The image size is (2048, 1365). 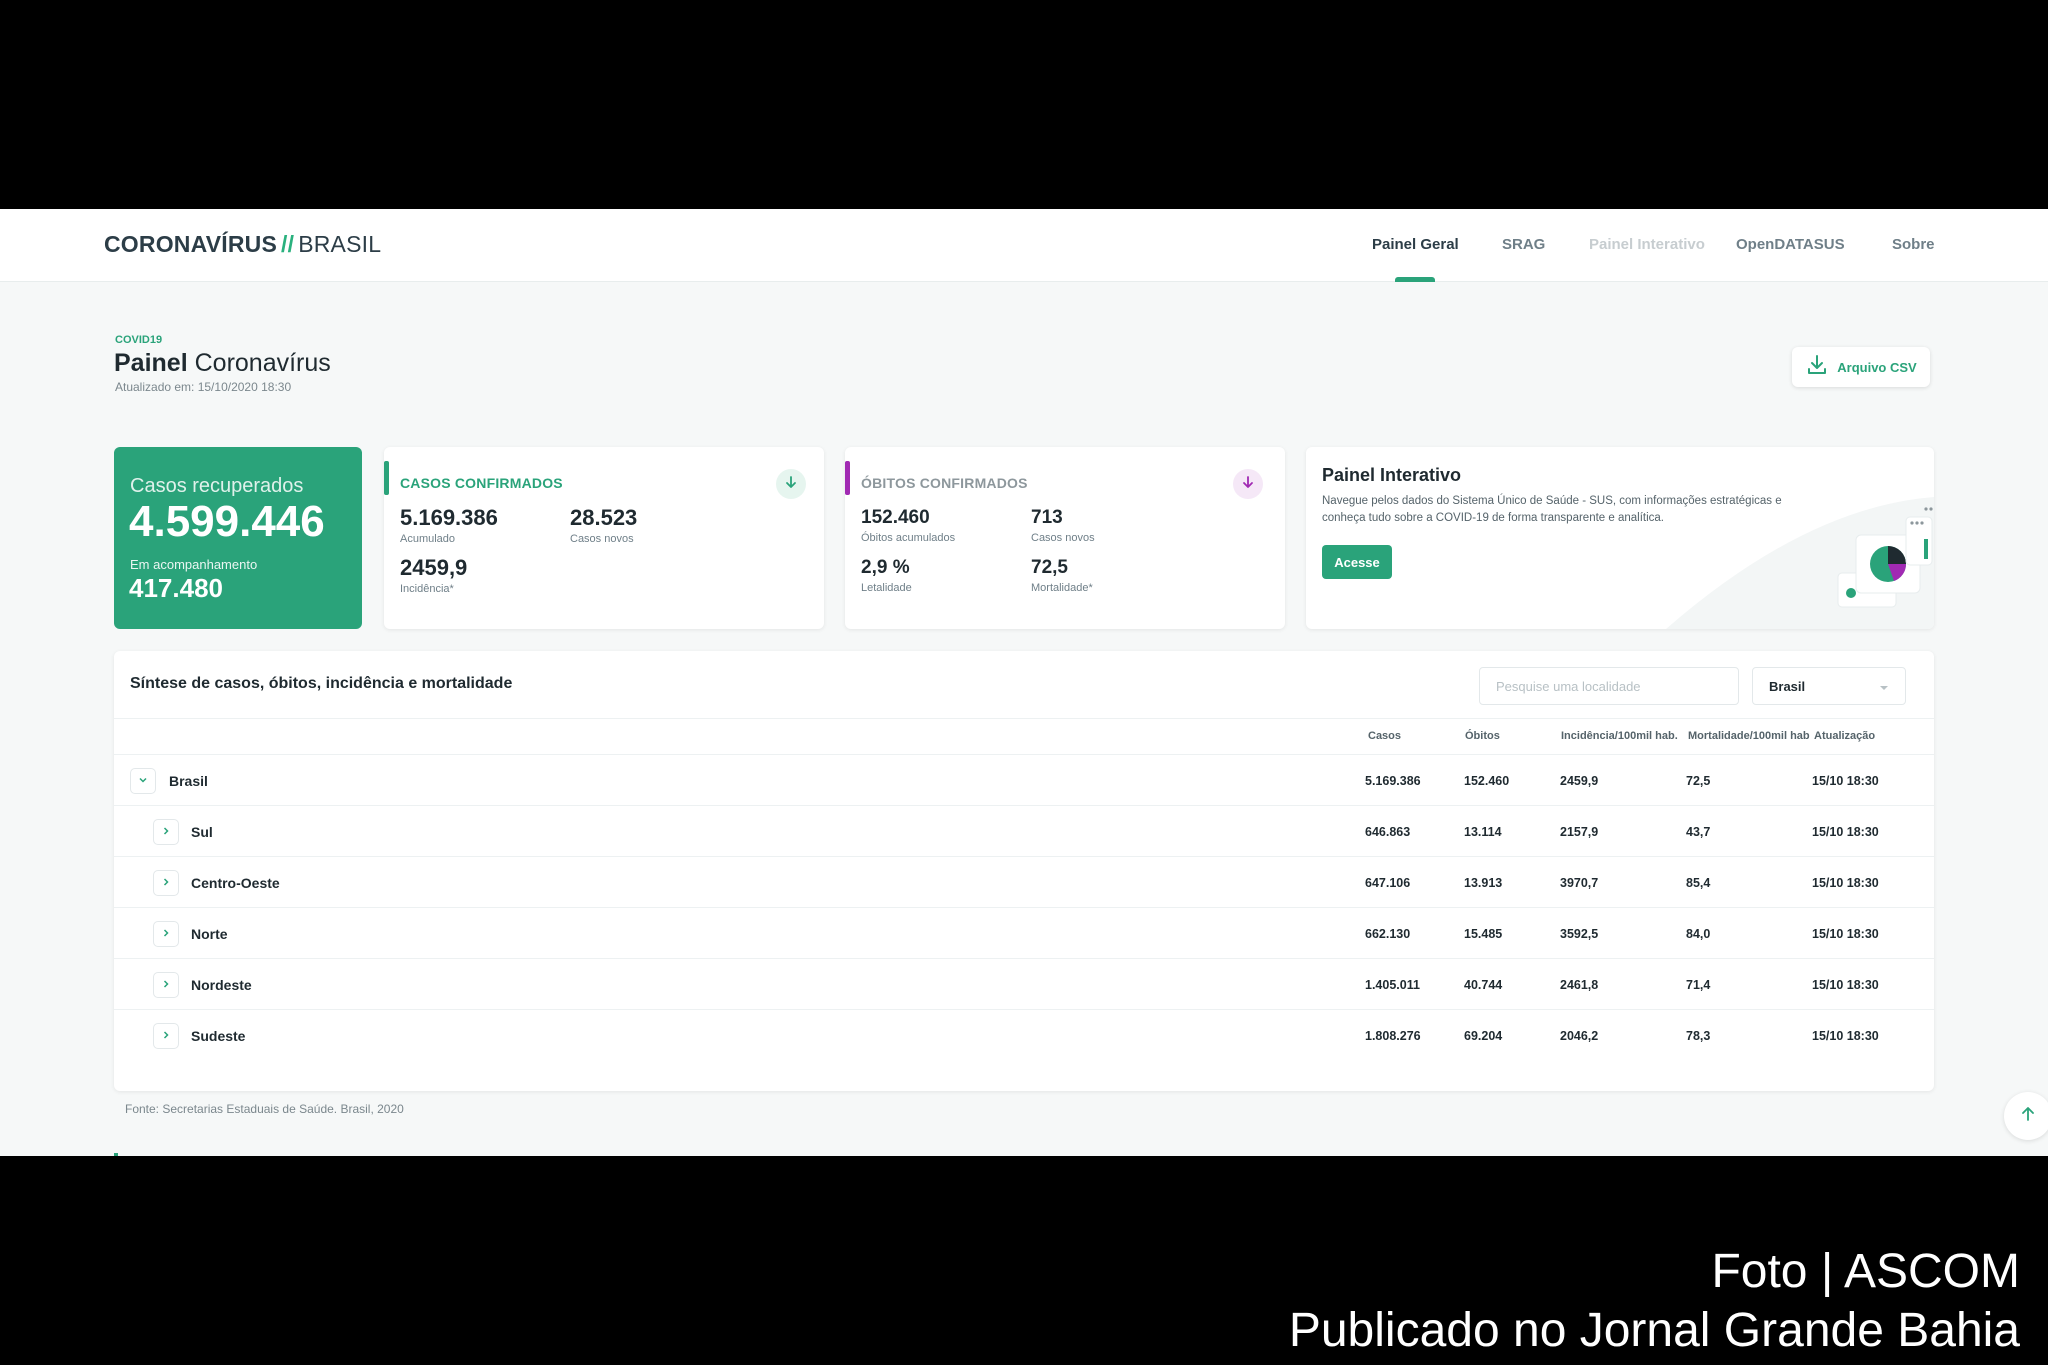 I want to click on table-divider, so click(x=1024, y=718).